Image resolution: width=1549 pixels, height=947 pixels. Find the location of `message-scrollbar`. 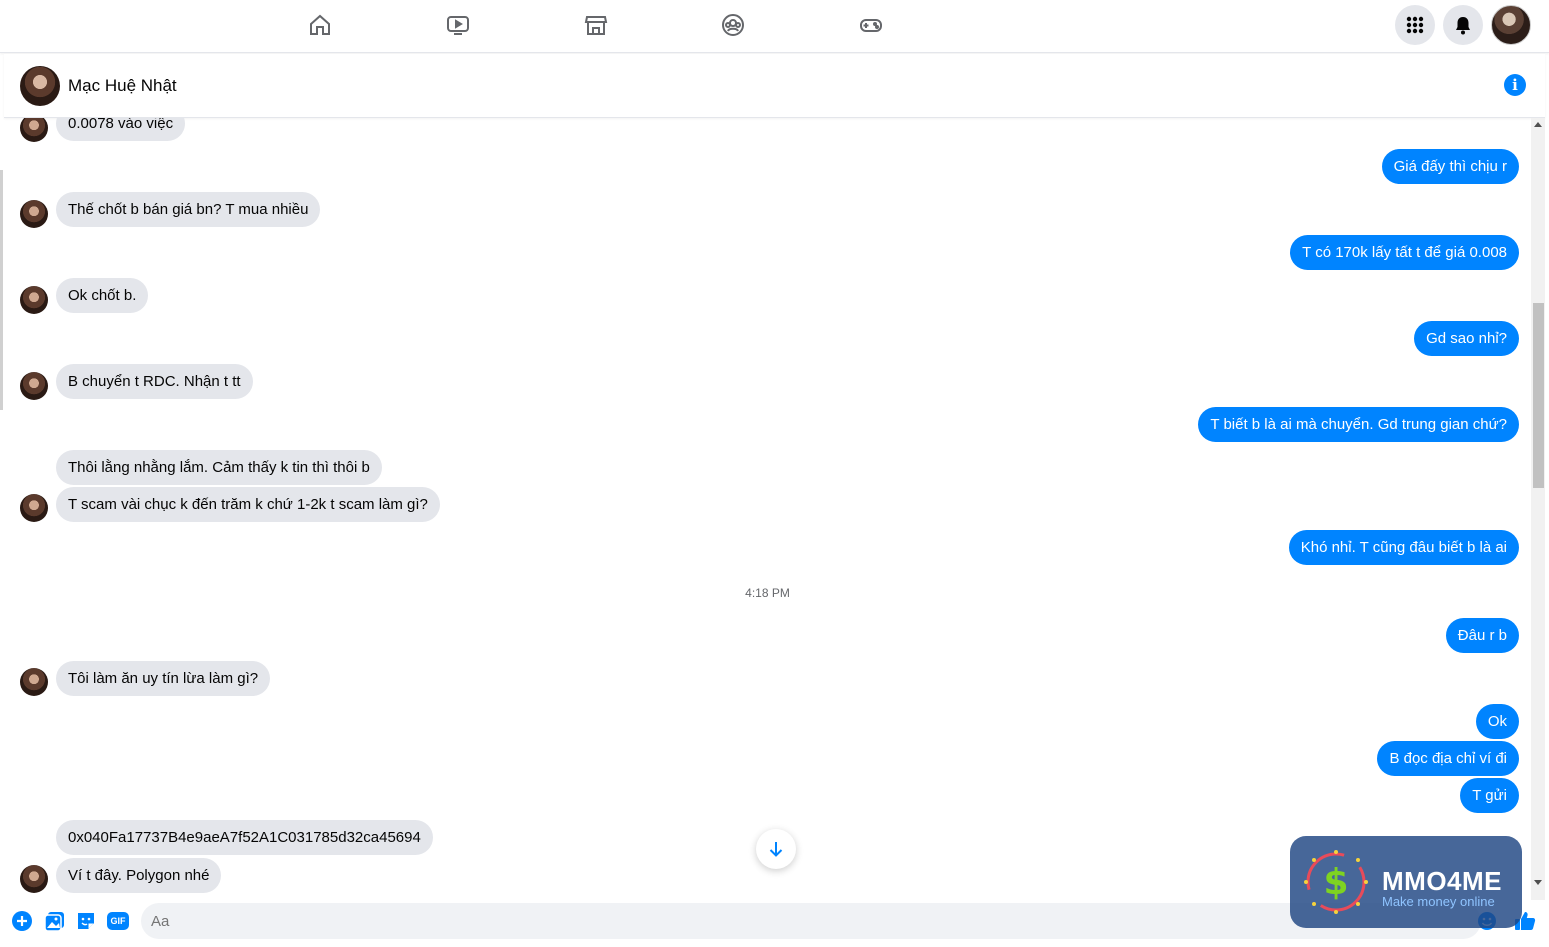

message-scrollbar is located at coordinates (1538, 509).